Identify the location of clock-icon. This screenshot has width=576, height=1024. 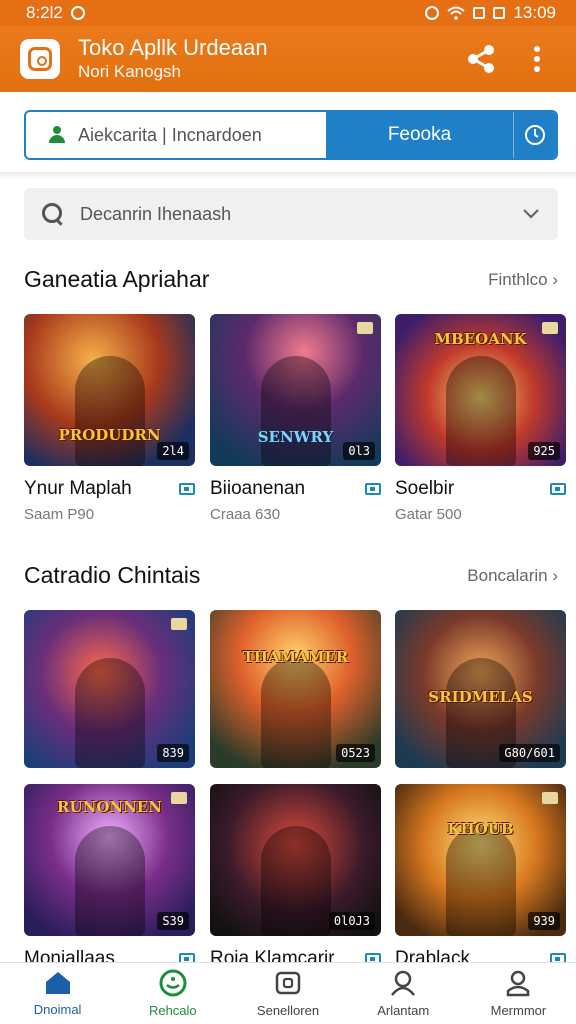
(535, 135).